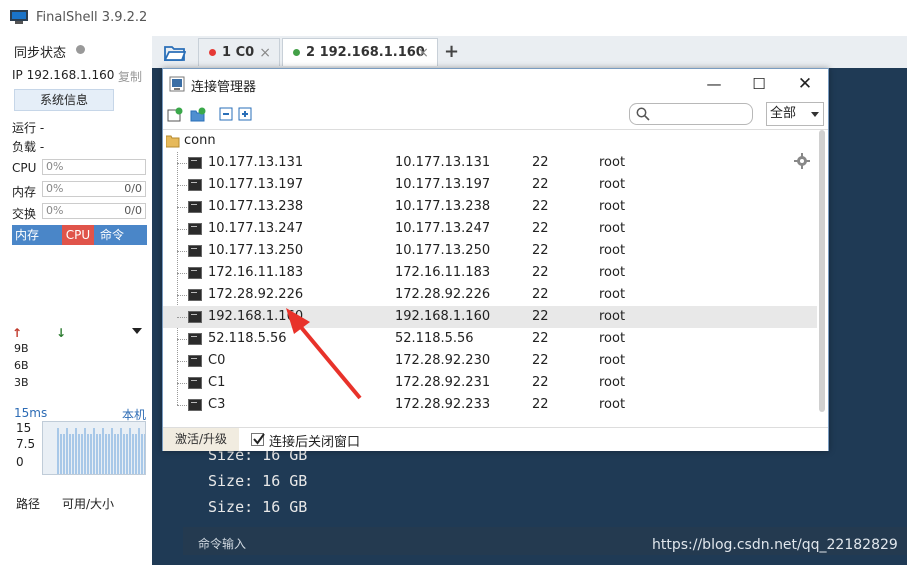 This screenshot has height=565, width=907. Describe the element at coordinates (451, 51) in the screenshot. I see `add-tab-icon: +` at that location.